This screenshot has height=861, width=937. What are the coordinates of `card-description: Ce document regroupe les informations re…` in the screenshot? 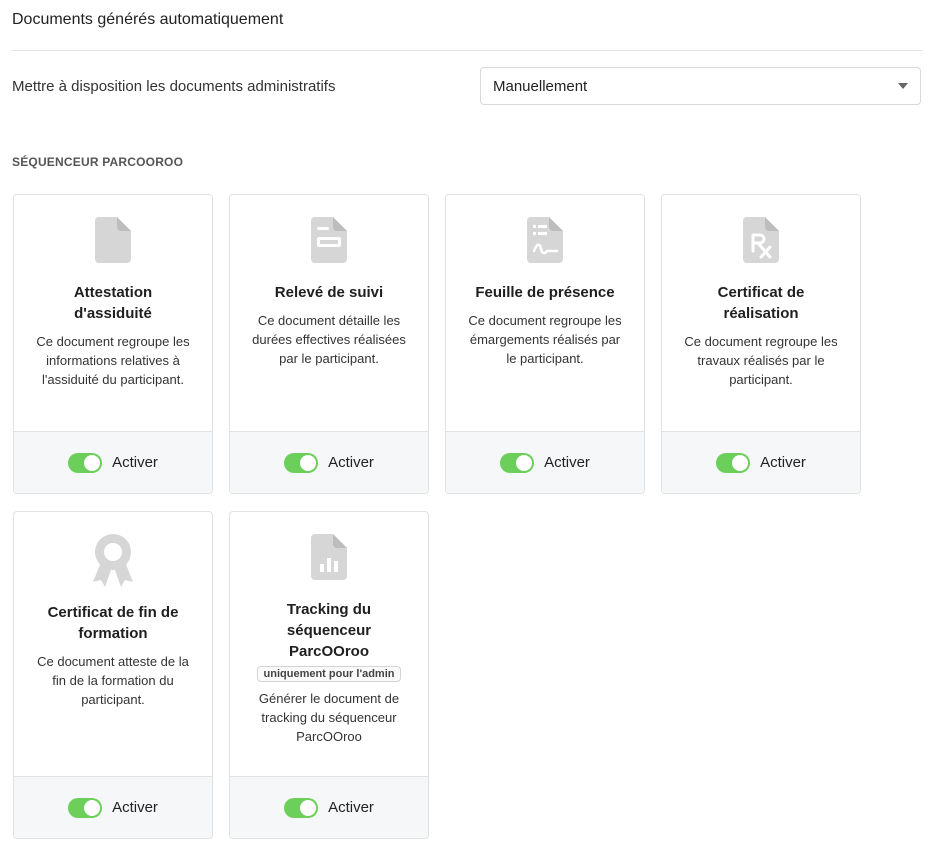 It's located at (113, 360).